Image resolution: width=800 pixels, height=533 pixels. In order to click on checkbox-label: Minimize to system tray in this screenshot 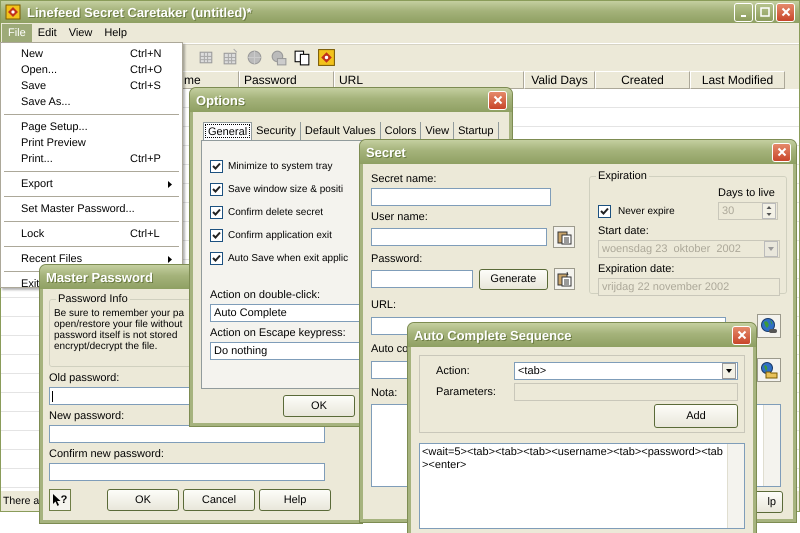, I will do `click(280, 166)`.